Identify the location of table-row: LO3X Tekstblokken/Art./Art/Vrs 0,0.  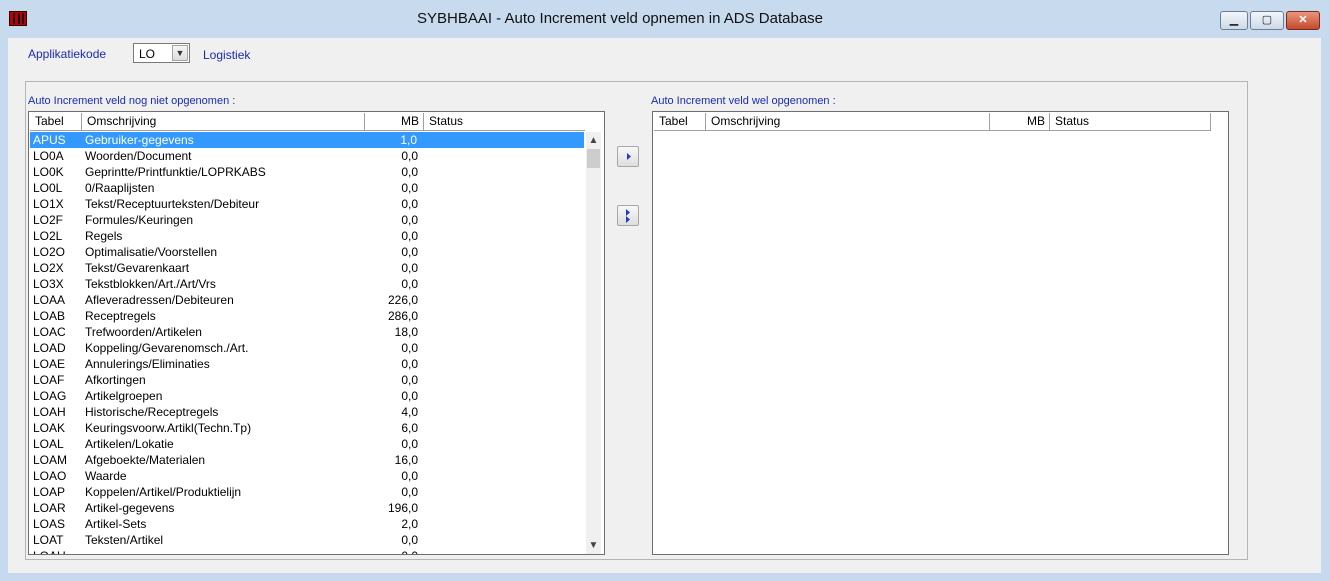
(307, 284).